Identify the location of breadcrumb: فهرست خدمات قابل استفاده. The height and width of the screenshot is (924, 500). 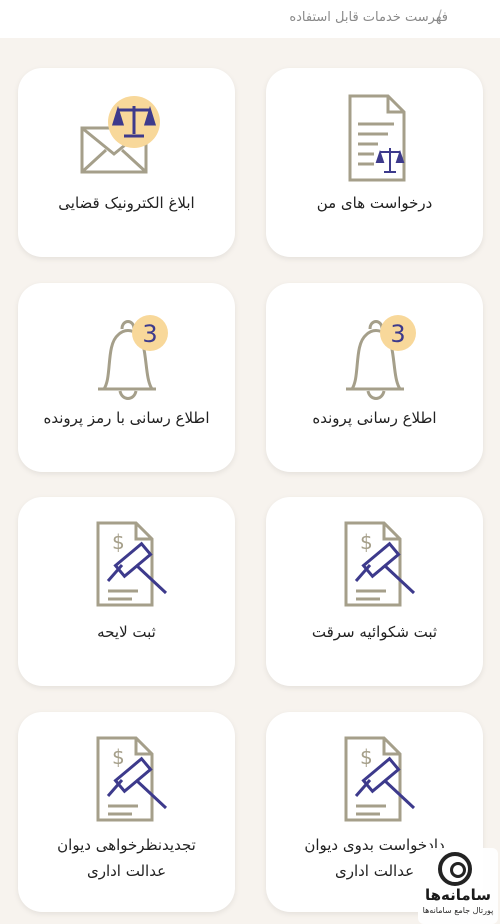
(368, 17).